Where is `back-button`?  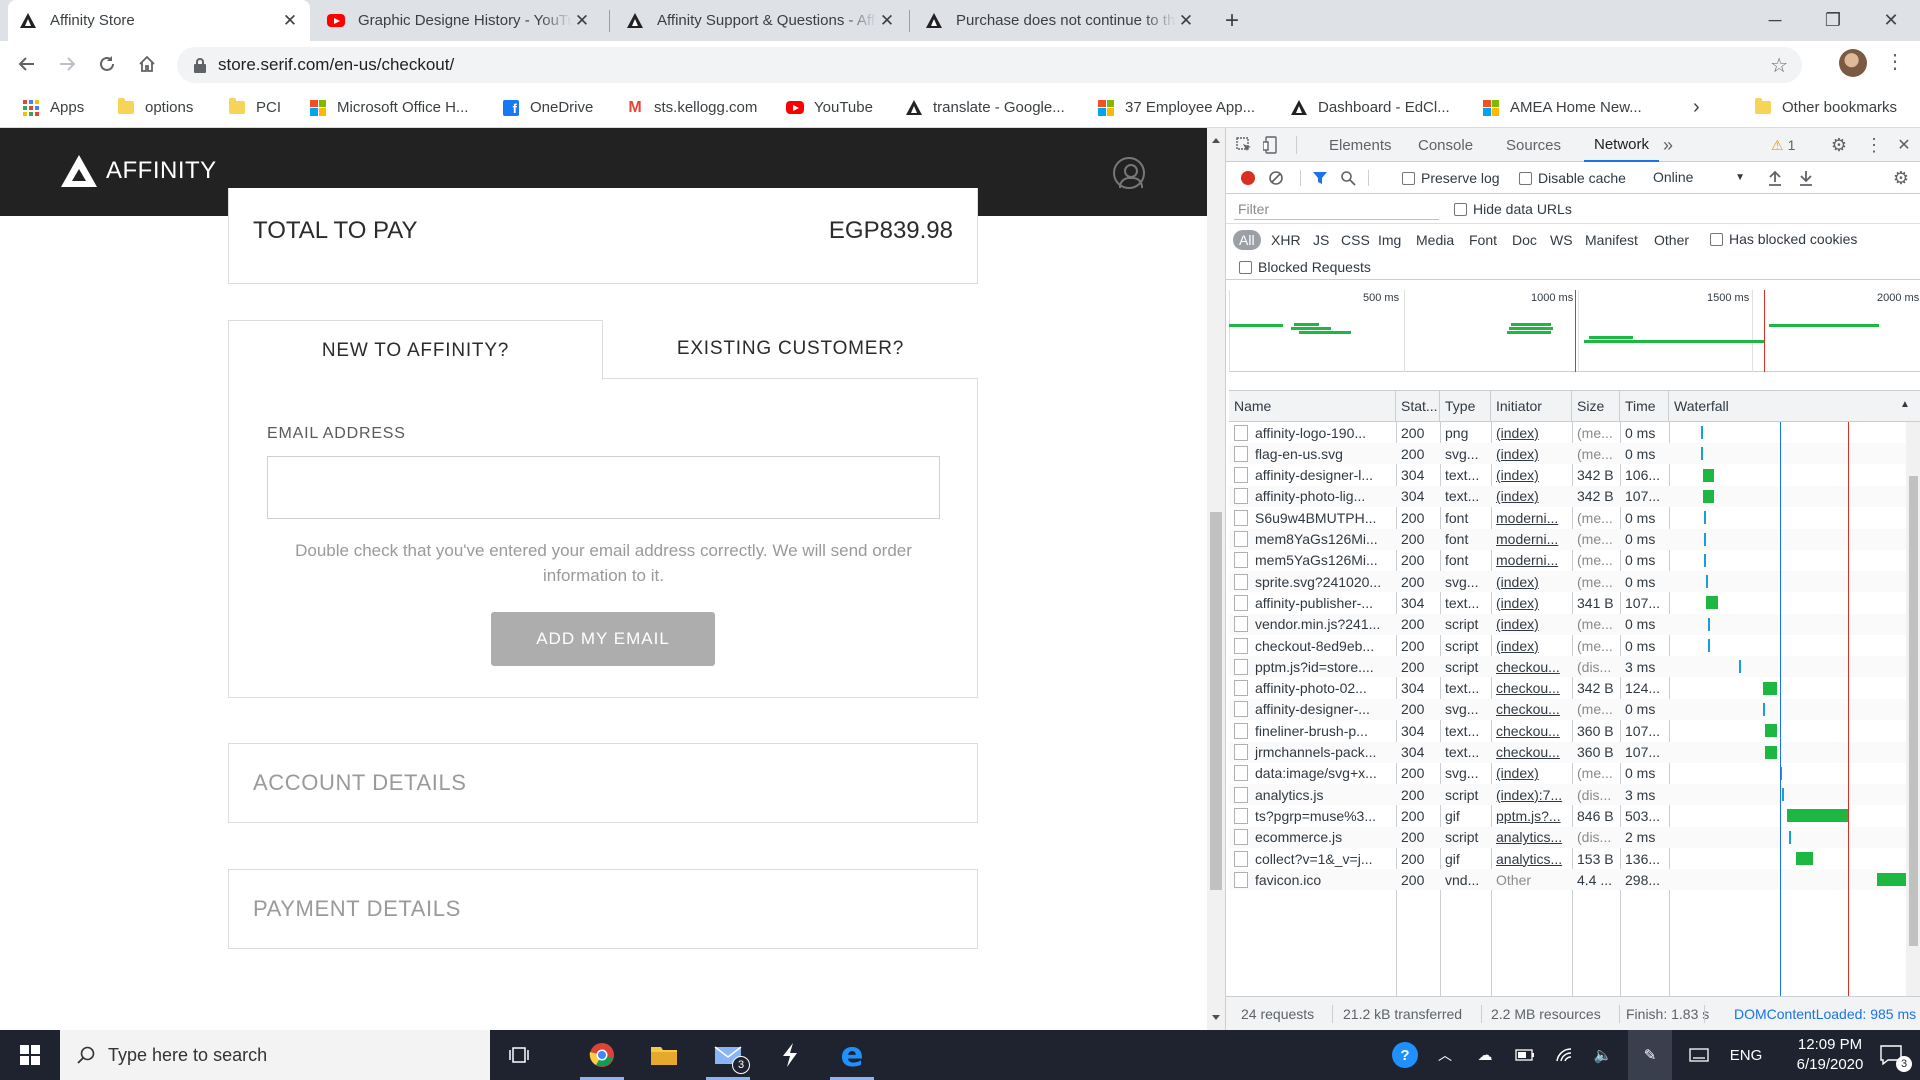
back-button is located at coordinates (27, 64).